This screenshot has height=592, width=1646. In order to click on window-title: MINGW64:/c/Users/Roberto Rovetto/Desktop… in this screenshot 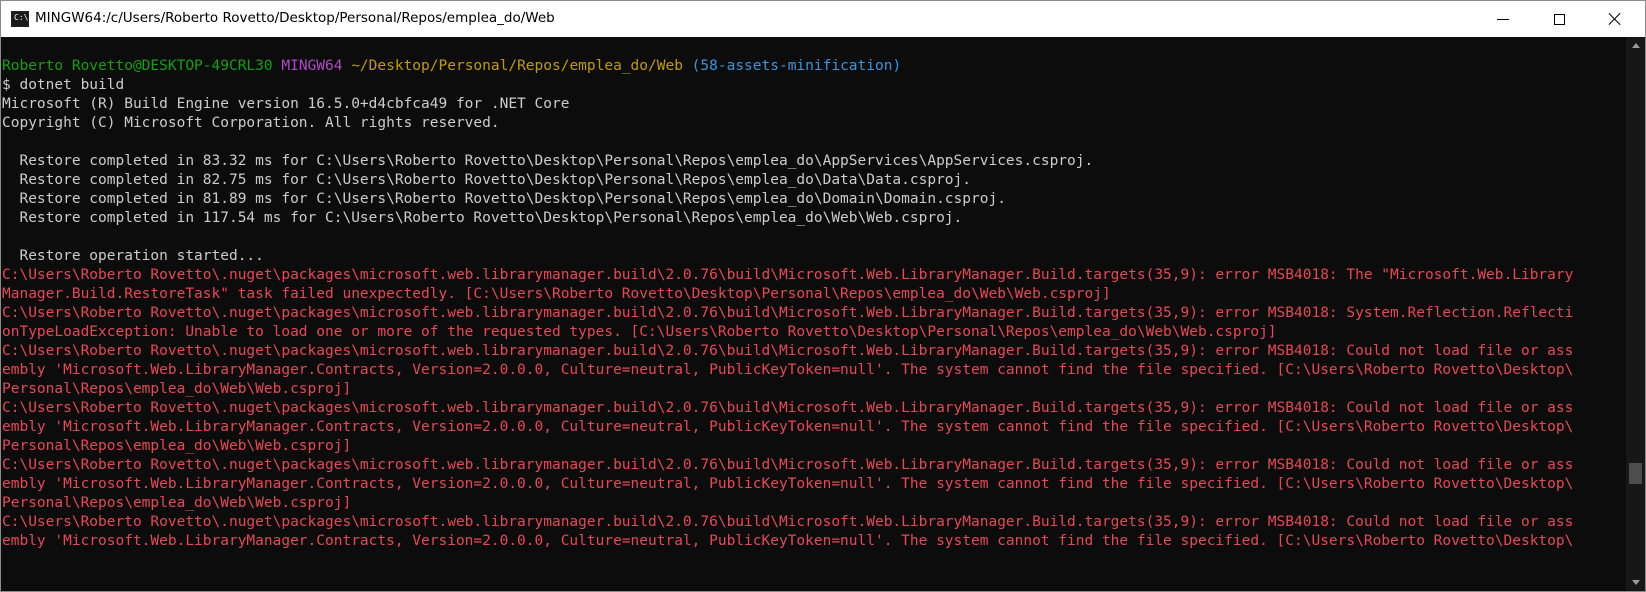, I will do `click(295, 18)`.